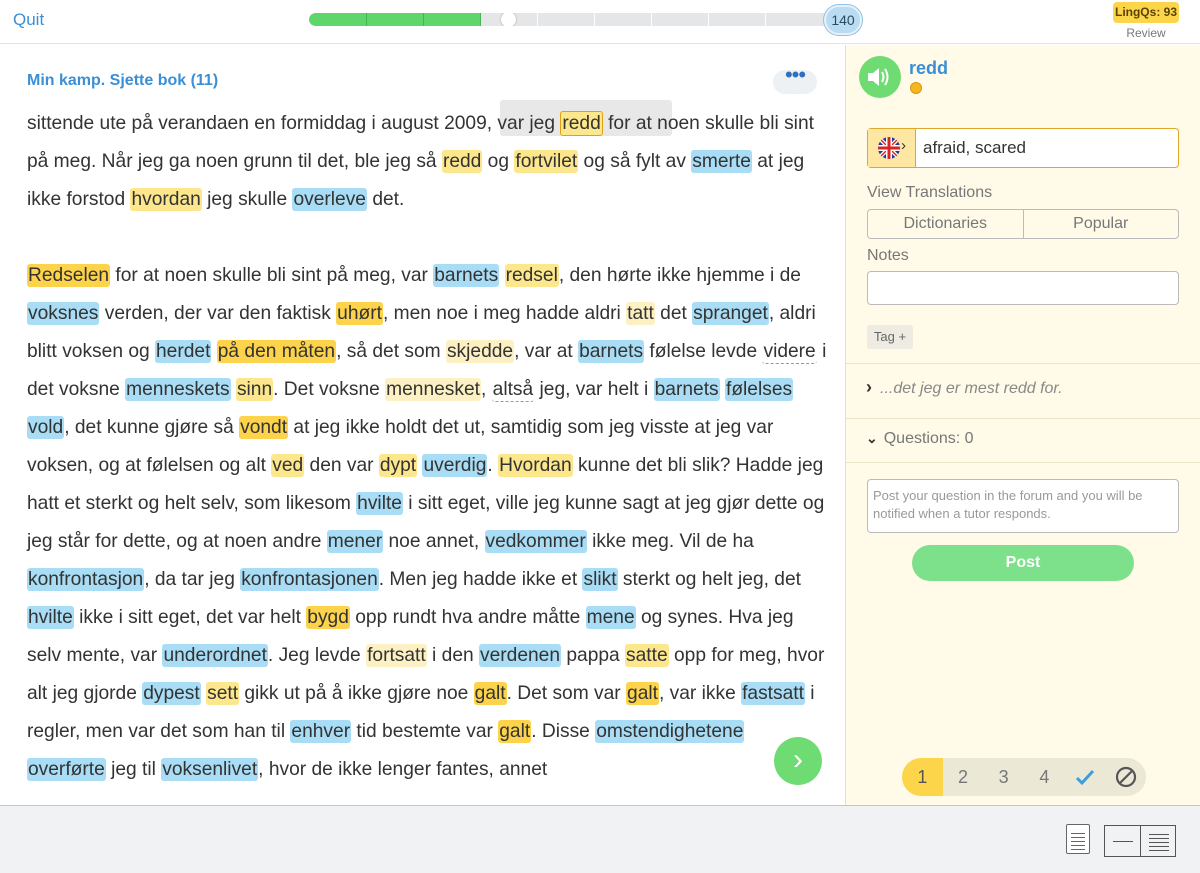  What do you see at coordinates (964, 387) in the screenshot?
I see `phrase-row: › ...det jeg er mest redd for.` at bounding box center [964, 387].